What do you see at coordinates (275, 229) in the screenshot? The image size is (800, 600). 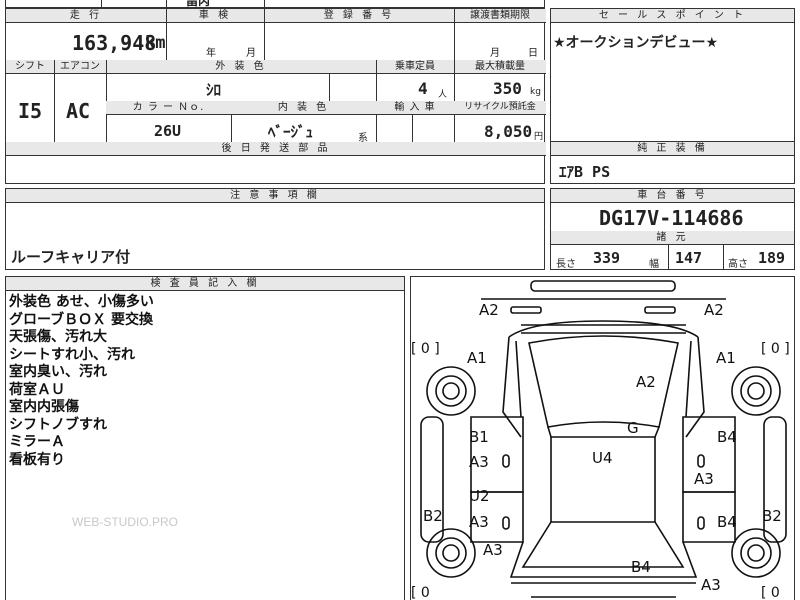 I see `caution-box: 注 意 事 項 欄 ルーフキャリア付` at bounding box center [275, 229].